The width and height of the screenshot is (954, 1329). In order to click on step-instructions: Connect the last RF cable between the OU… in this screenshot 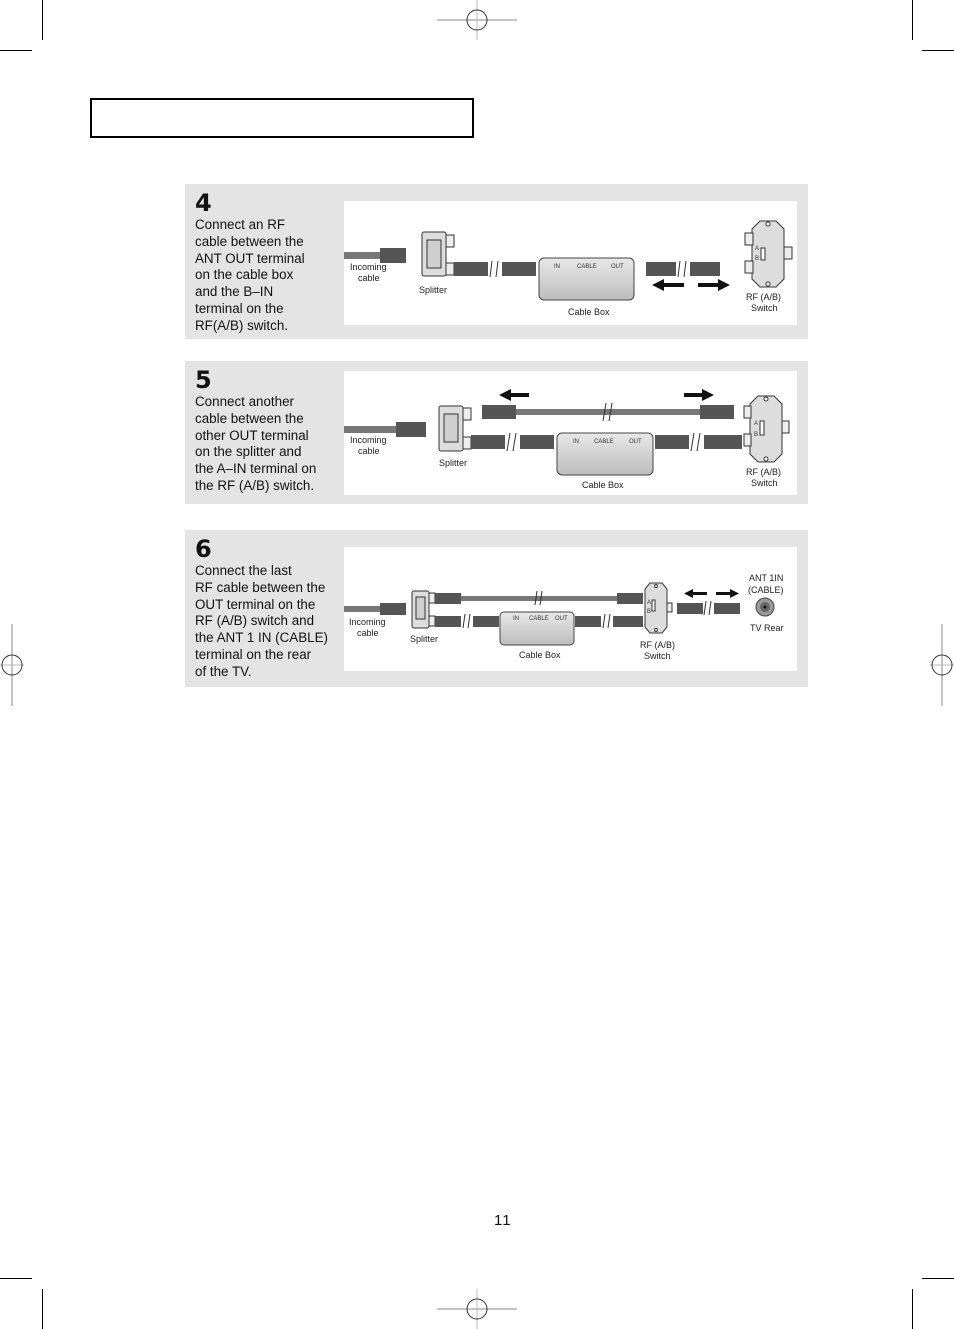, I will do `click(261, 621)`.